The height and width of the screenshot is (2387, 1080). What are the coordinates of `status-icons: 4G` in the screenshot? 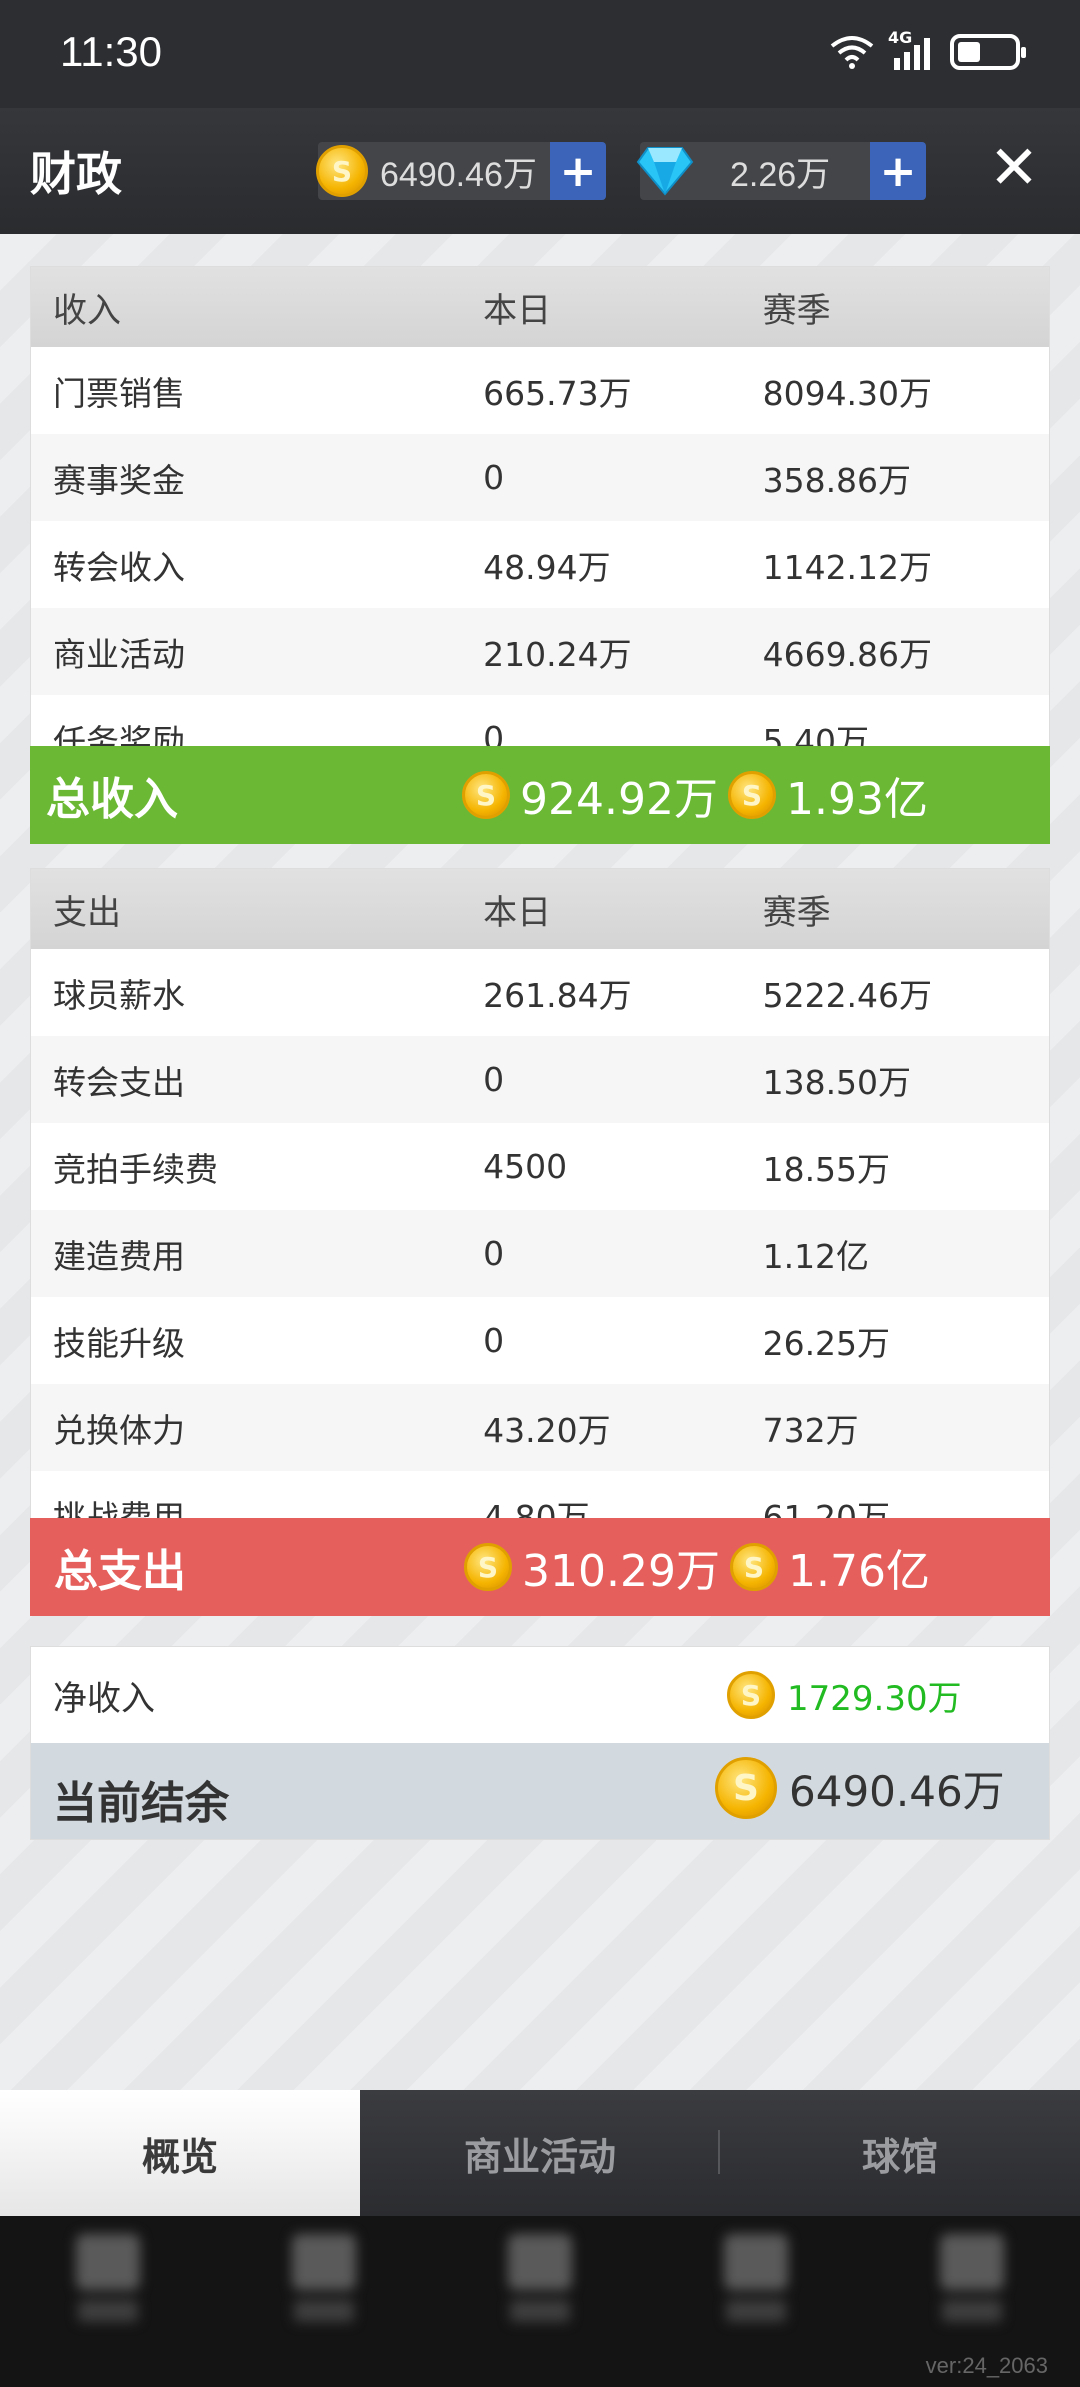 It's located at (928, 50).